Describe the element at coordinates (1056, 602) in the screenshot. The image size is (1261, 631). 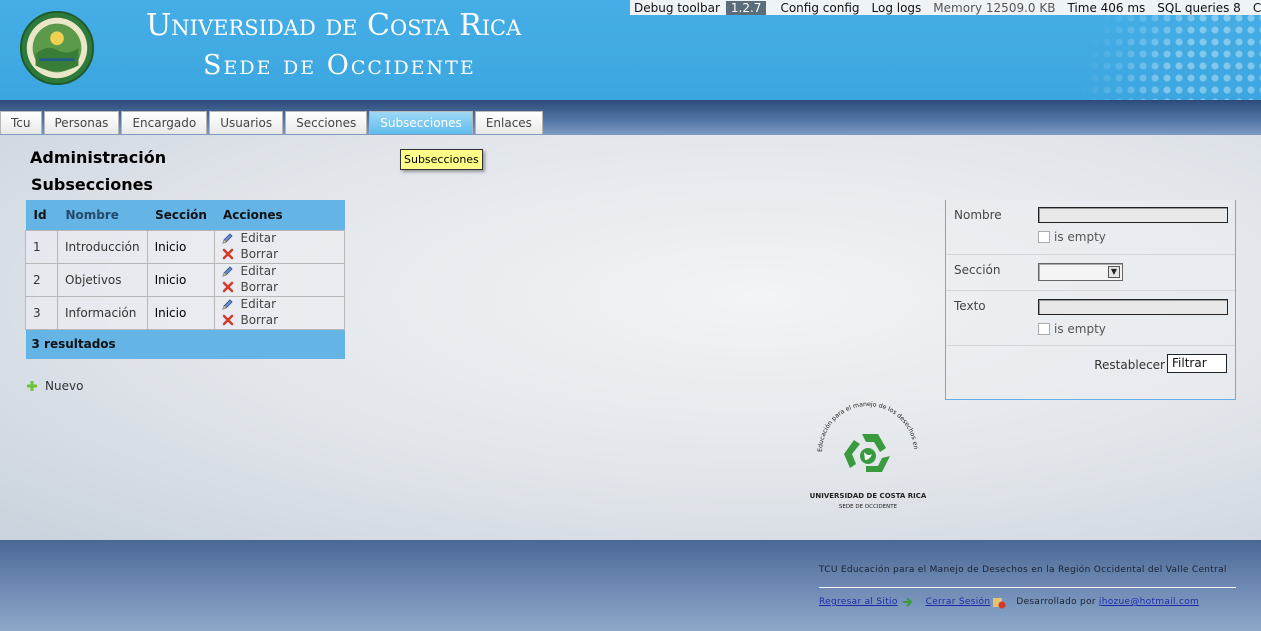
I see `developed-by-label: Desarrollado por` at that location.